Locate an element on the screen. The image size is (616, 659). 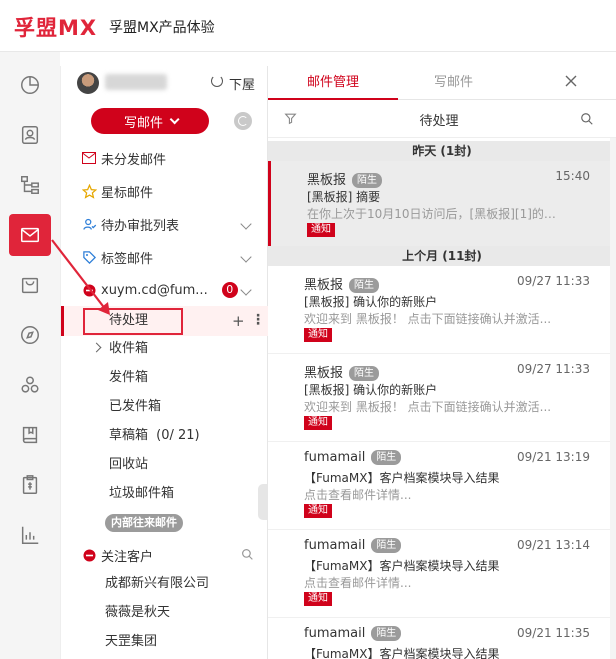
watched-dot-icon is located at coordinates (89, 555).